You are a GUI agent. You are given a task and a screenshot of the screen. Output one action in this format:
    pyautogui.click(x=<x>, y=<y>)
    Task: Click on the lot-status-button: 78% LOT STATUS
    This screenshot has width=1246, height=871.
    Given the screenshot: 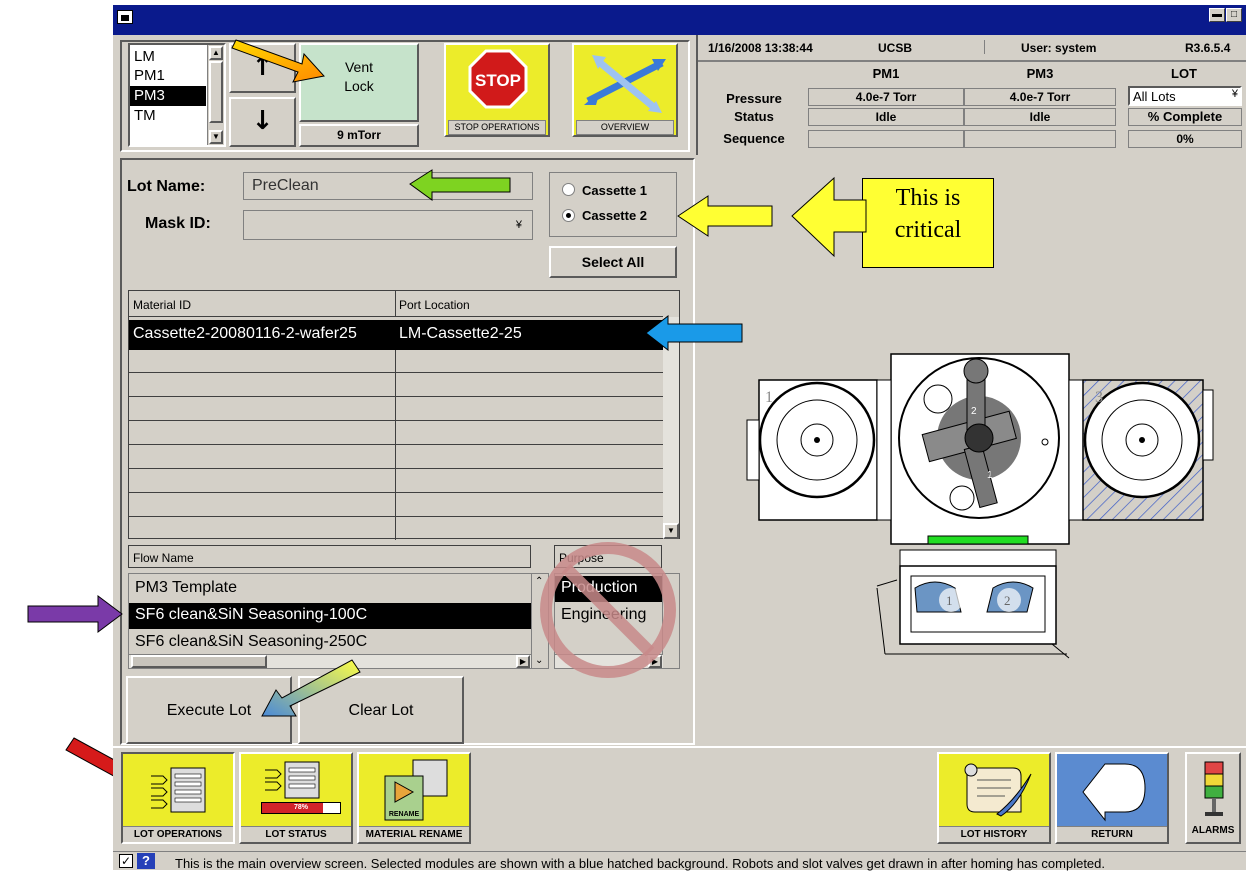 What is the action you would take?
    pyautogui.click(x=296, y=798)
    